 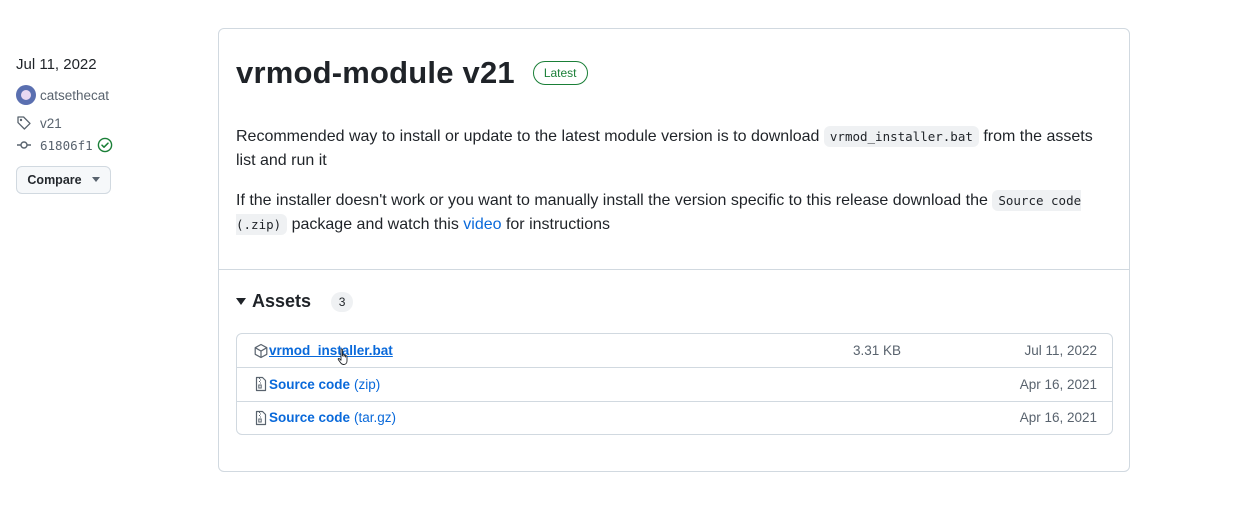 What do you see at coordinates (555, 224) in the screenshot?
I see `notes-text: for instructions` at bounding box center [555, 224].